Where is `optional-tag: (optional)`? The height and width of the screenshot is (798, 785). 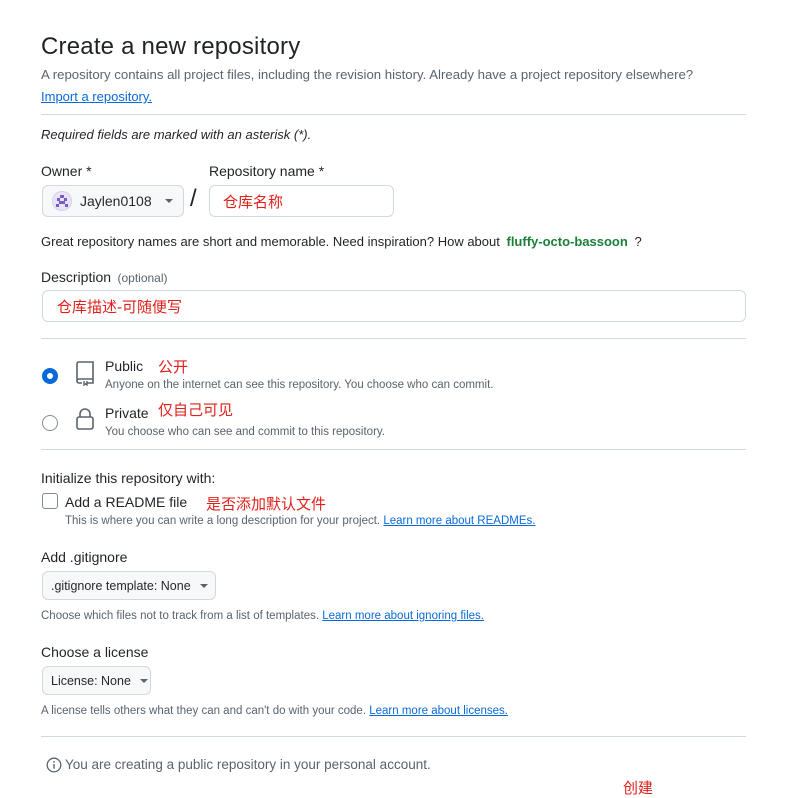 optional-tag: (optional) is located at coordinates (142, 278).